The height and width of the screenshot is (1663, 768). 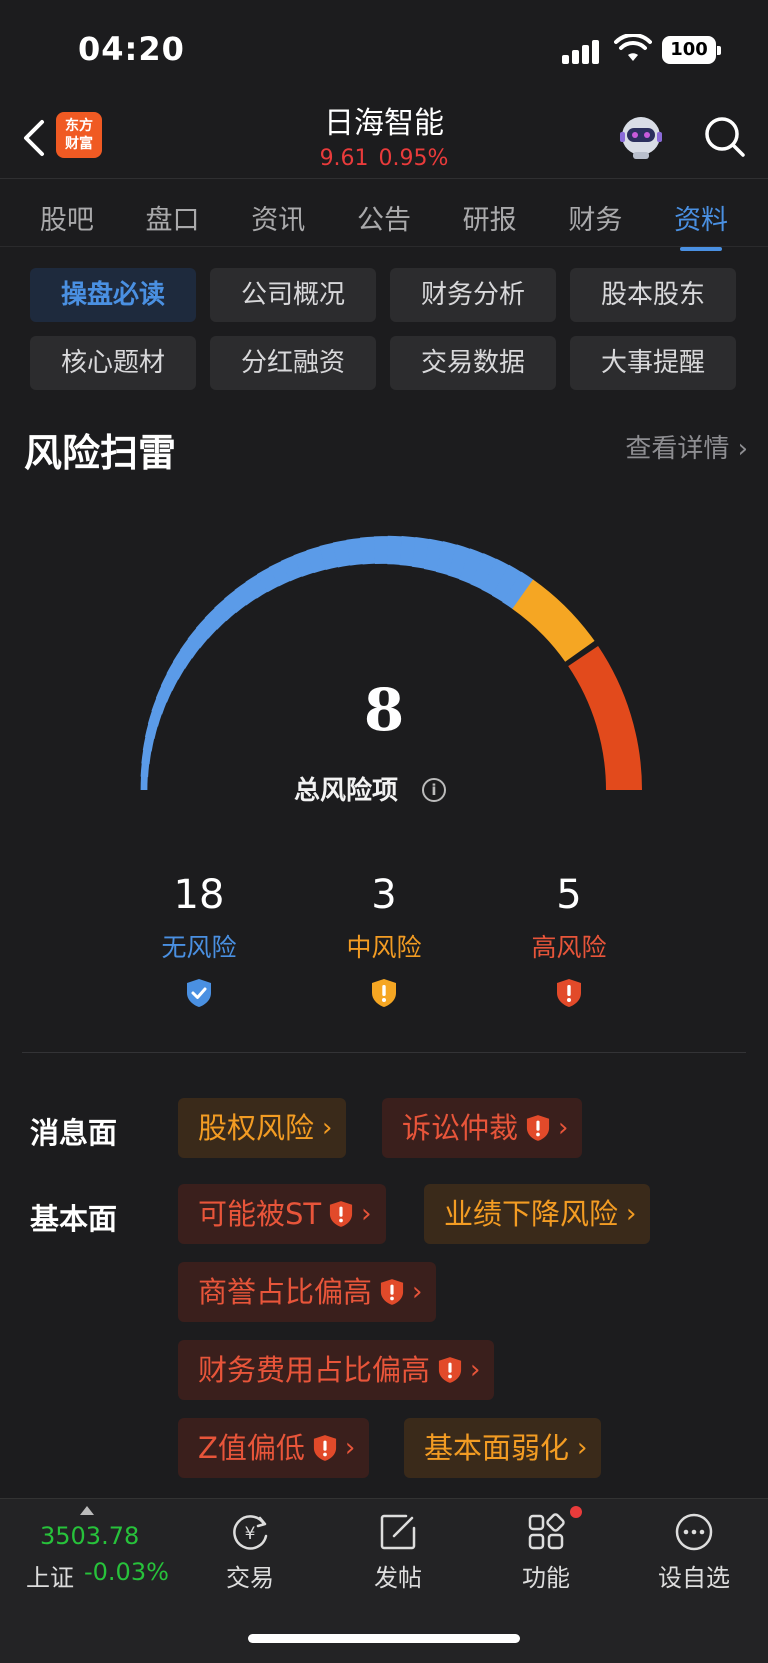 I want to click on tab-news: 资讯, so click(x=278, y=217).